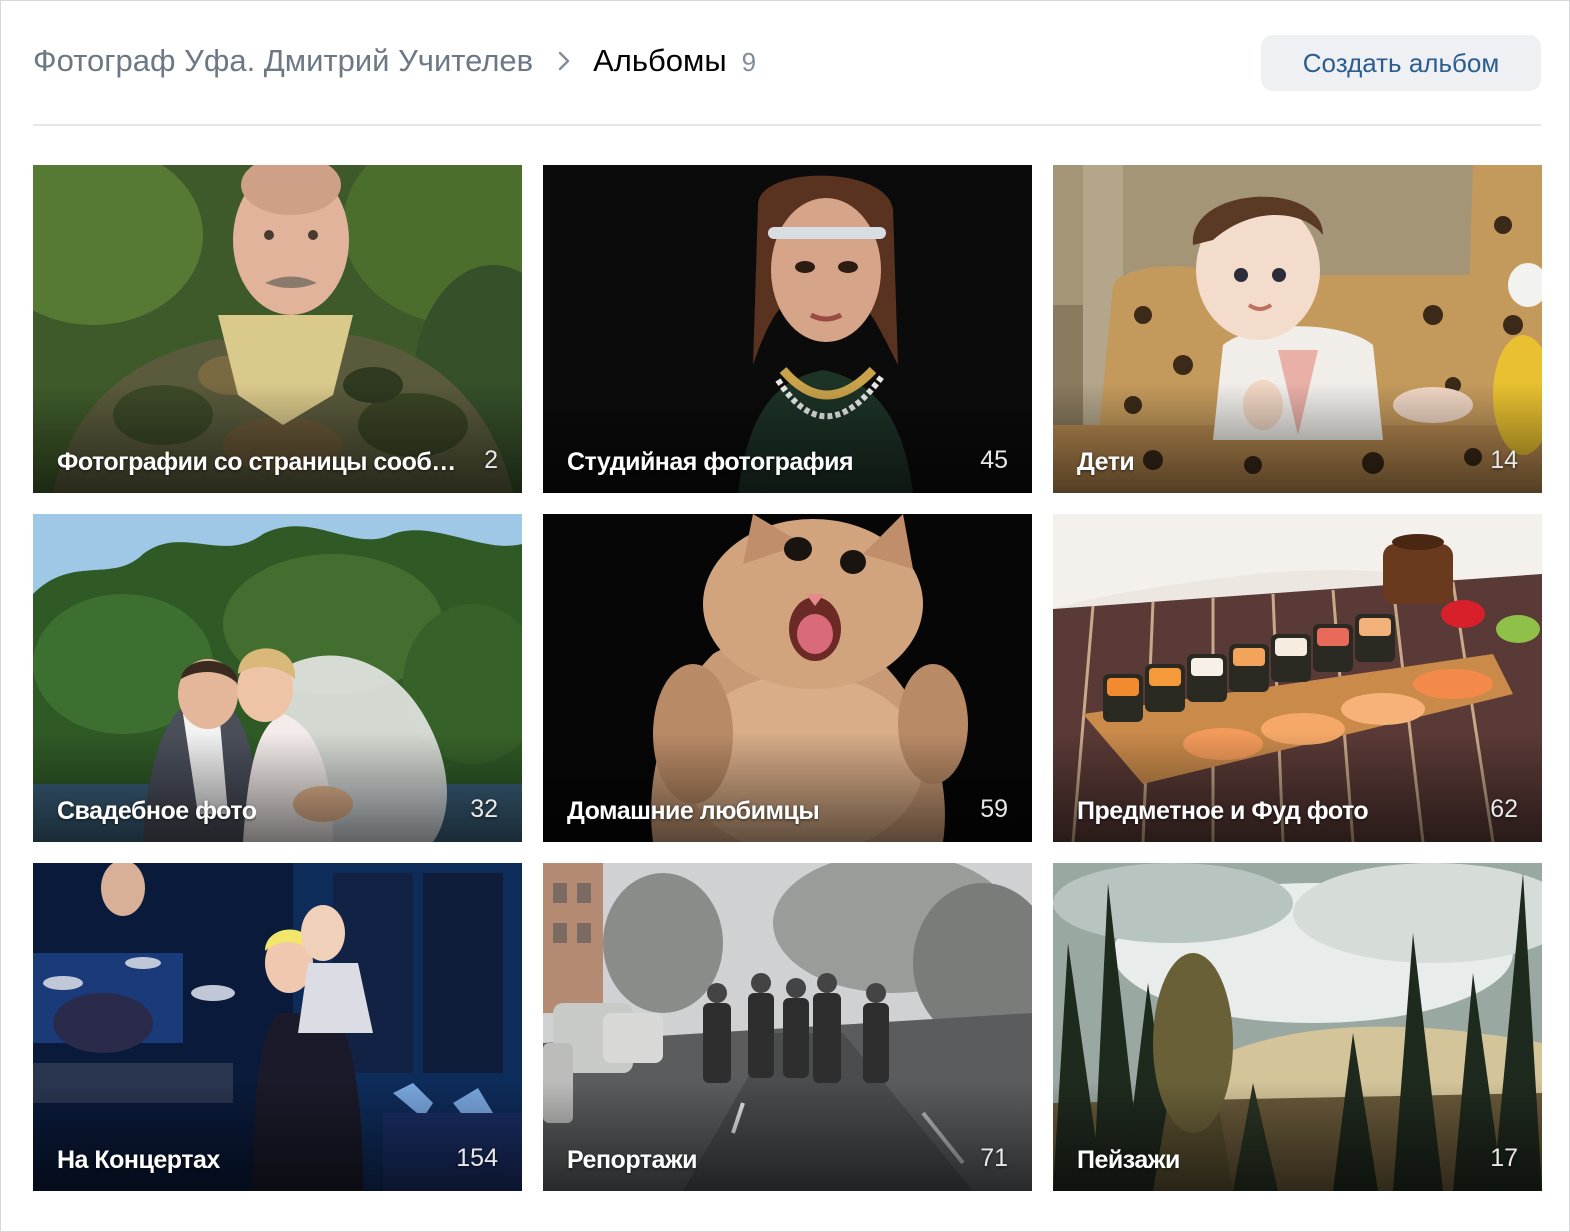 This screenshot has height=1232, width=1570. What do you see at coordinates (1401, 63) in the screenshot?
I see `create-album-button: Создать альбом` at bounding box center [1401, 63].